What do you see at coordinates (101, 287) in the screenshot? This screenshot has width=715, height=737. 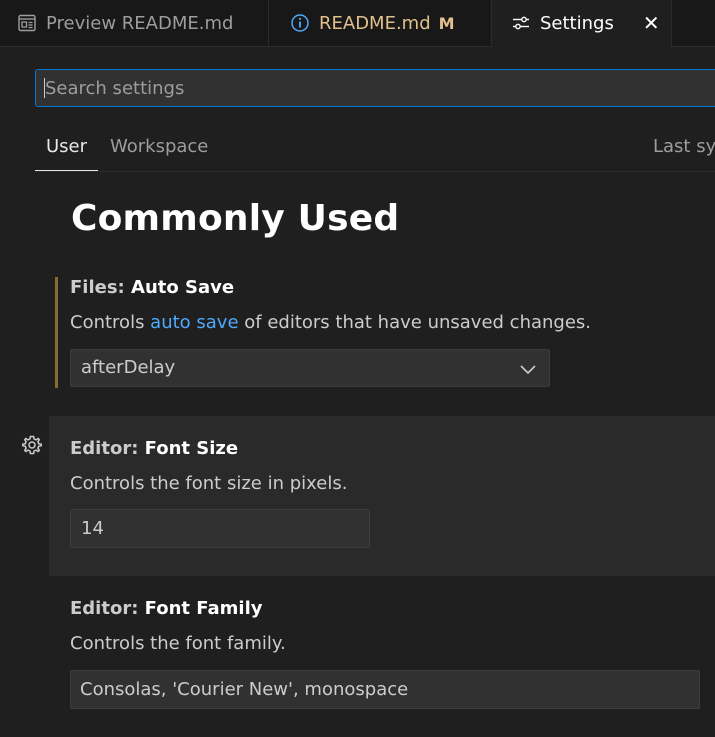 I see `setting-category: Files:` at bounding box center [101, 287].